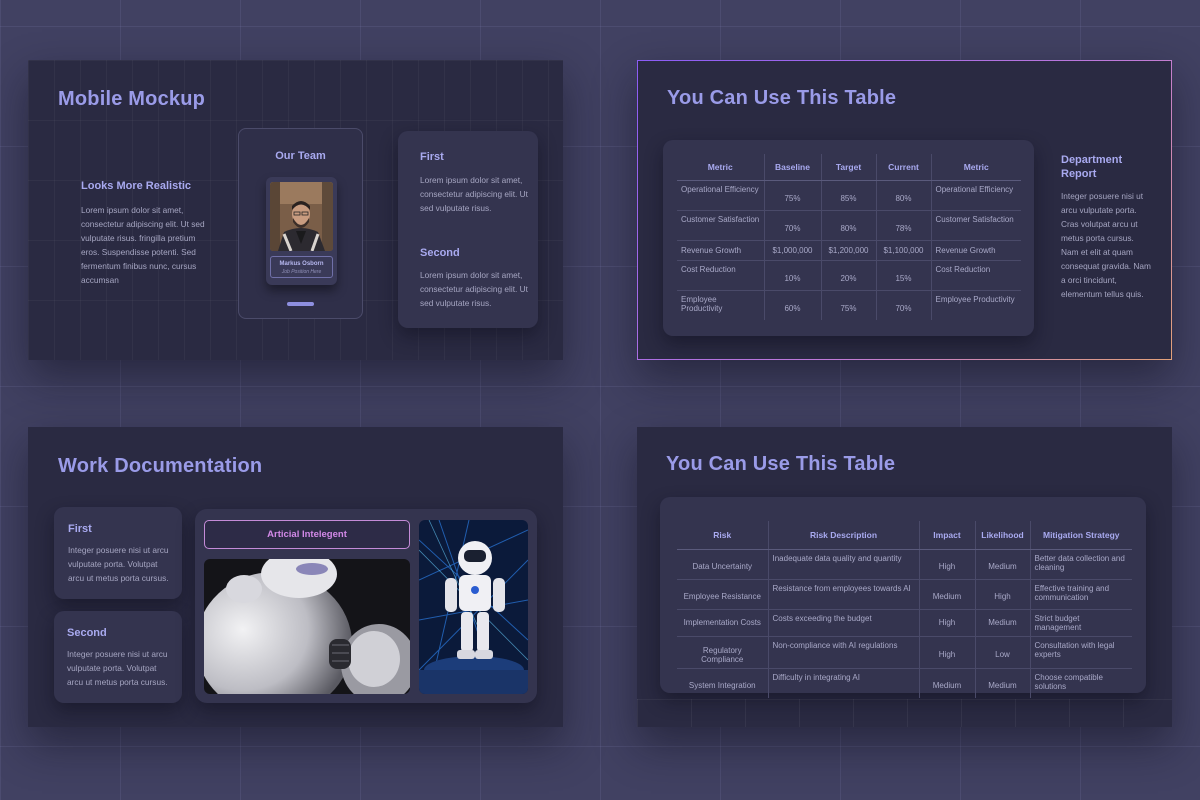 The image size is (1200, 800). I want to click on table-cell: 10%, so click(792, 275).